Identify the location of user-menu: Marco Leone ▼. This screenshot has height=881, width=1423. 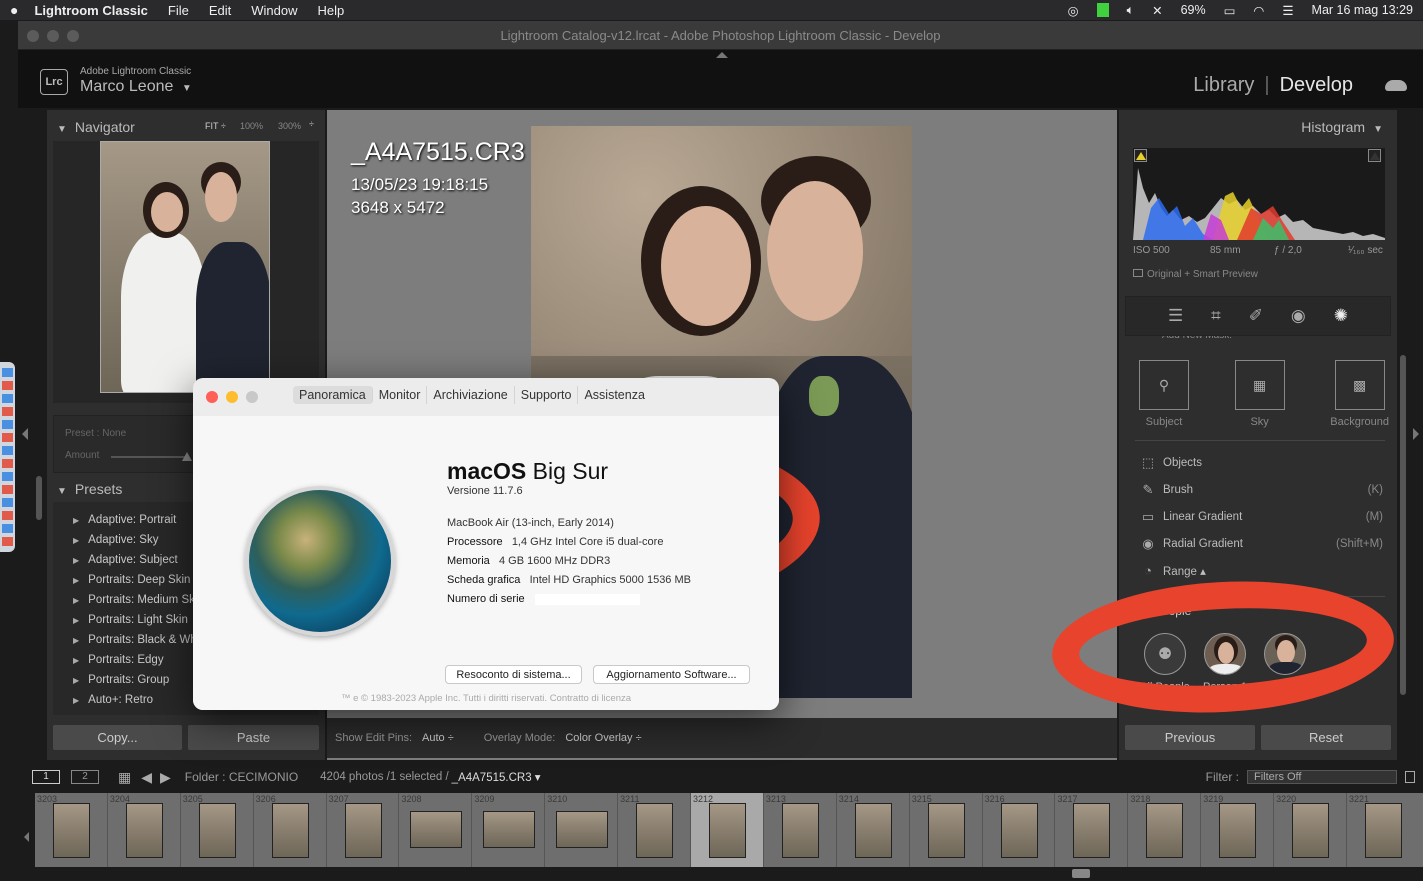
(136, 87).